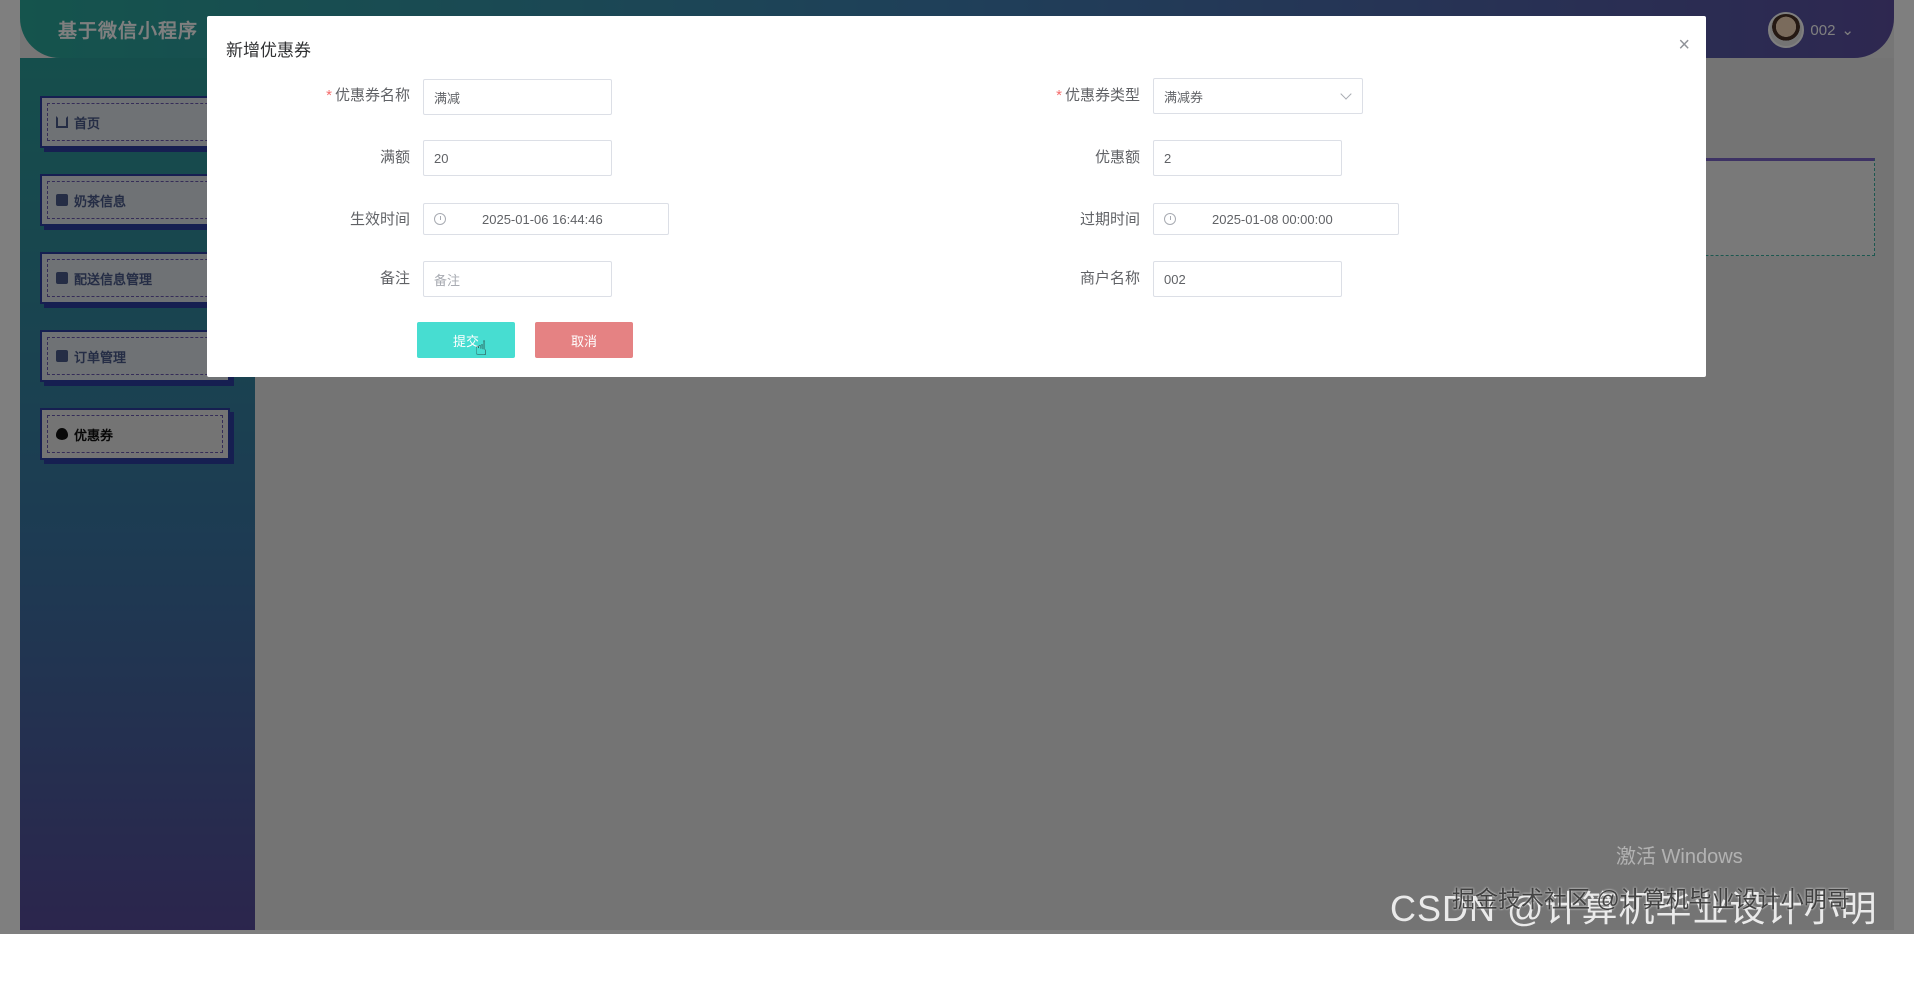 Image resolution: width=1914 pixels, height=984 pixels. I want to click on remark-label: 备注, so click(394, 278).